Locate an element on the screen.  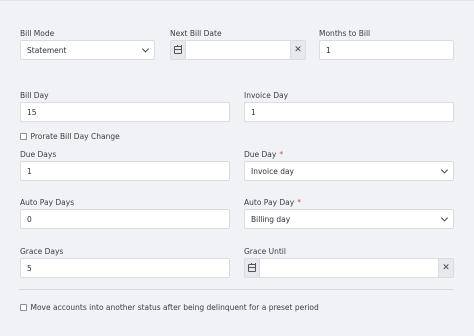
due-day-label: Due Day * is located at coordinates (263, 154).